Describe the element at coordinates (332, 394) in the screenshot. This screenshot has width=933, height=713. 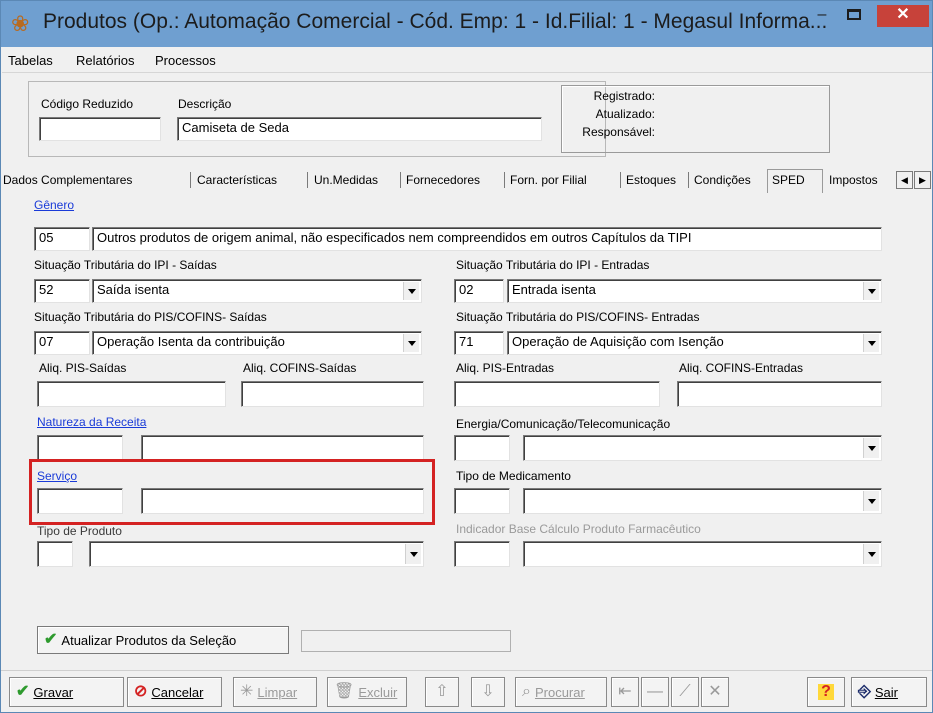
I see `aliq-cofins-saidas-input` at that location.